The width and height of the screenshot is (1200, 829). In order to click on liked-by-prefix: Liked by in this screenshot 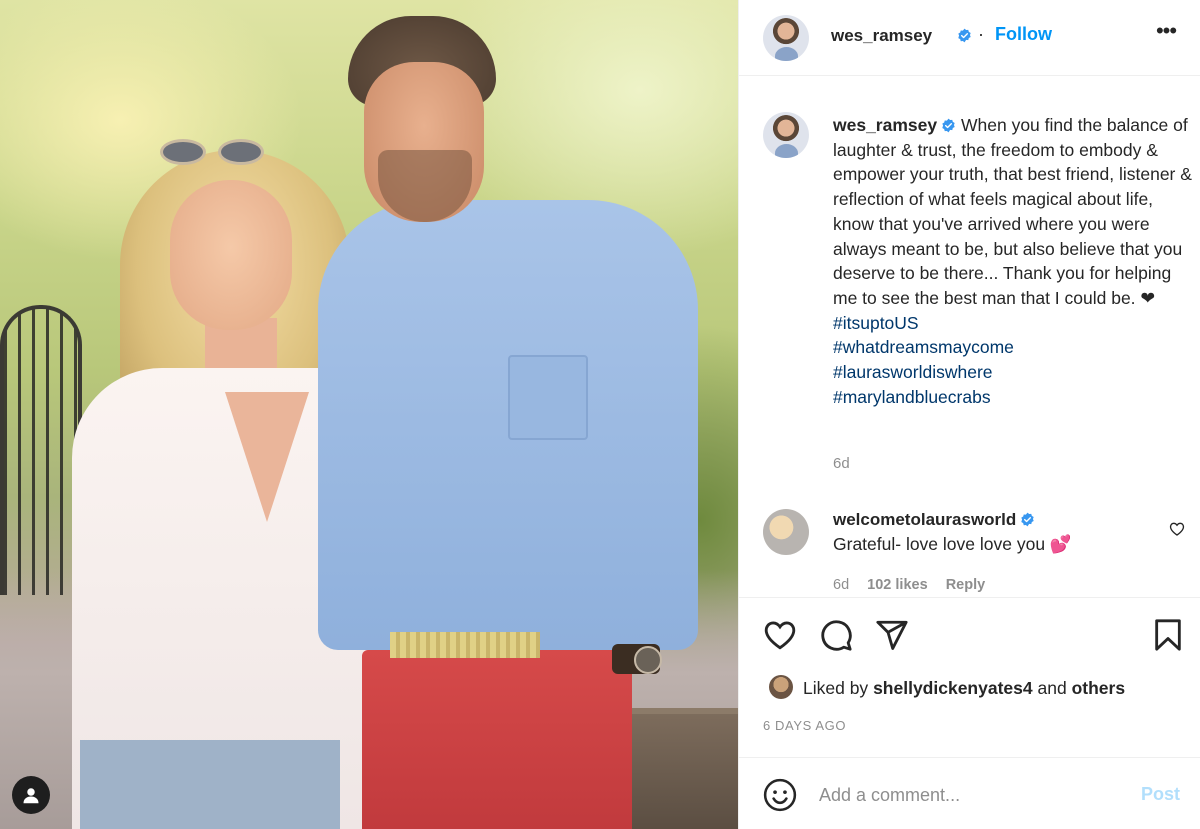, I will do `click(836, 688)`.